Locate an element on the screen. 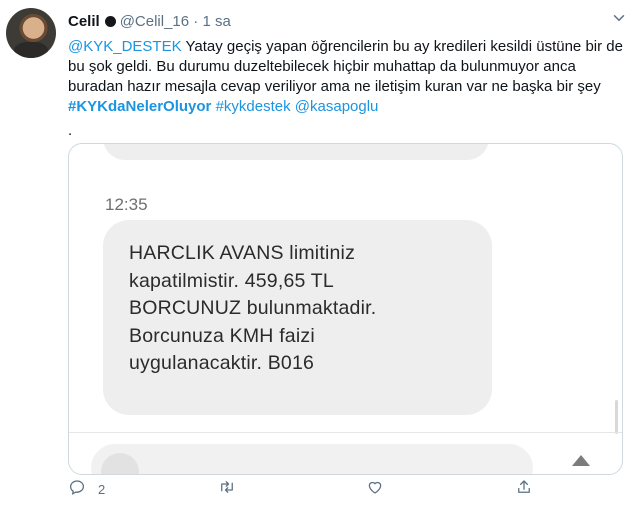 This screenshot has width=641, height=514. reply-count: 2 is located at coordinates (102, 489).